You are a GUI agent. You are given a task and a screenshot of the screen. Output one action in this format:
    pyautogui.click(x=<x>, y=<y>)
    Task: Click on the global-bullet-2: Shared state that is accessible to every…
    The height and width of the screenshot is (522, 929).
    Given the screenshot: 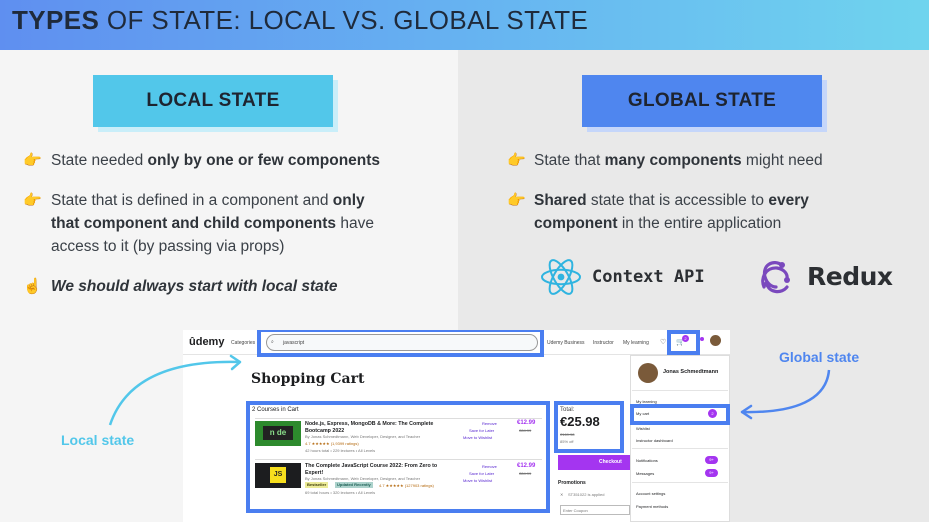 What is the action you would take?
    pyautogui.click(x=671, y=212)
    